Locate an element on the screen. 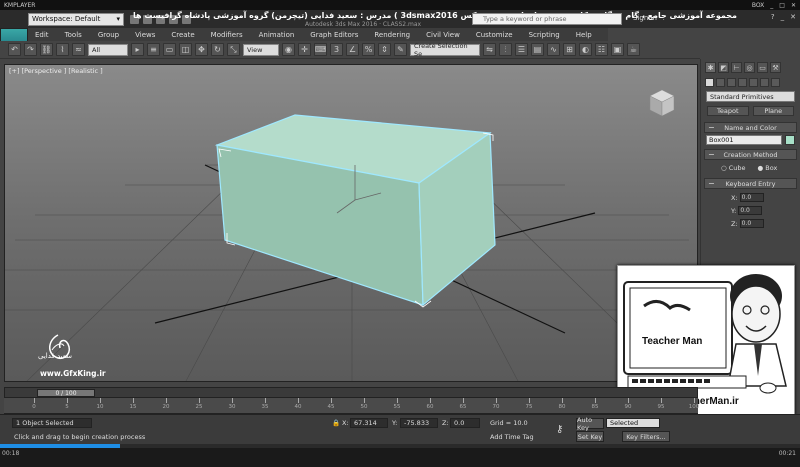 This screenshot has width=800, height=467. menu-scripting: Scripting is located at coordinates (544, 35).